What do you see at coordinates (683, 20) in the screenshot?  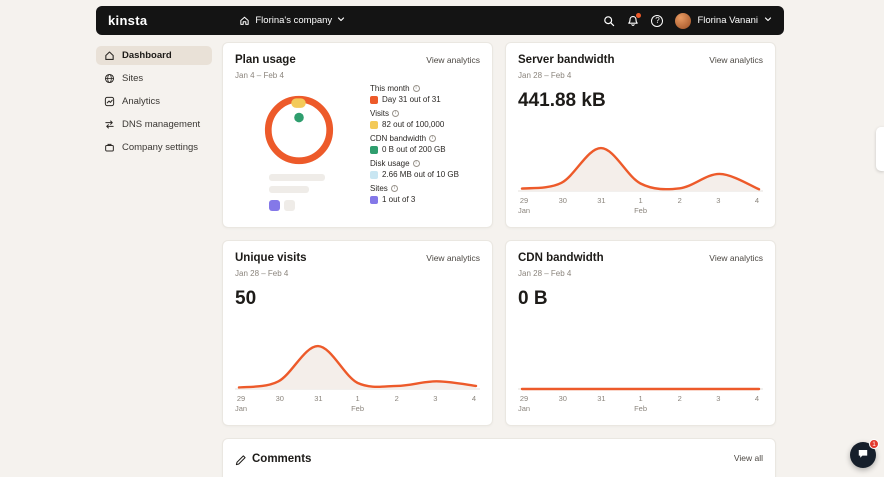 I see `avatar` at bounding box center [683, 20].